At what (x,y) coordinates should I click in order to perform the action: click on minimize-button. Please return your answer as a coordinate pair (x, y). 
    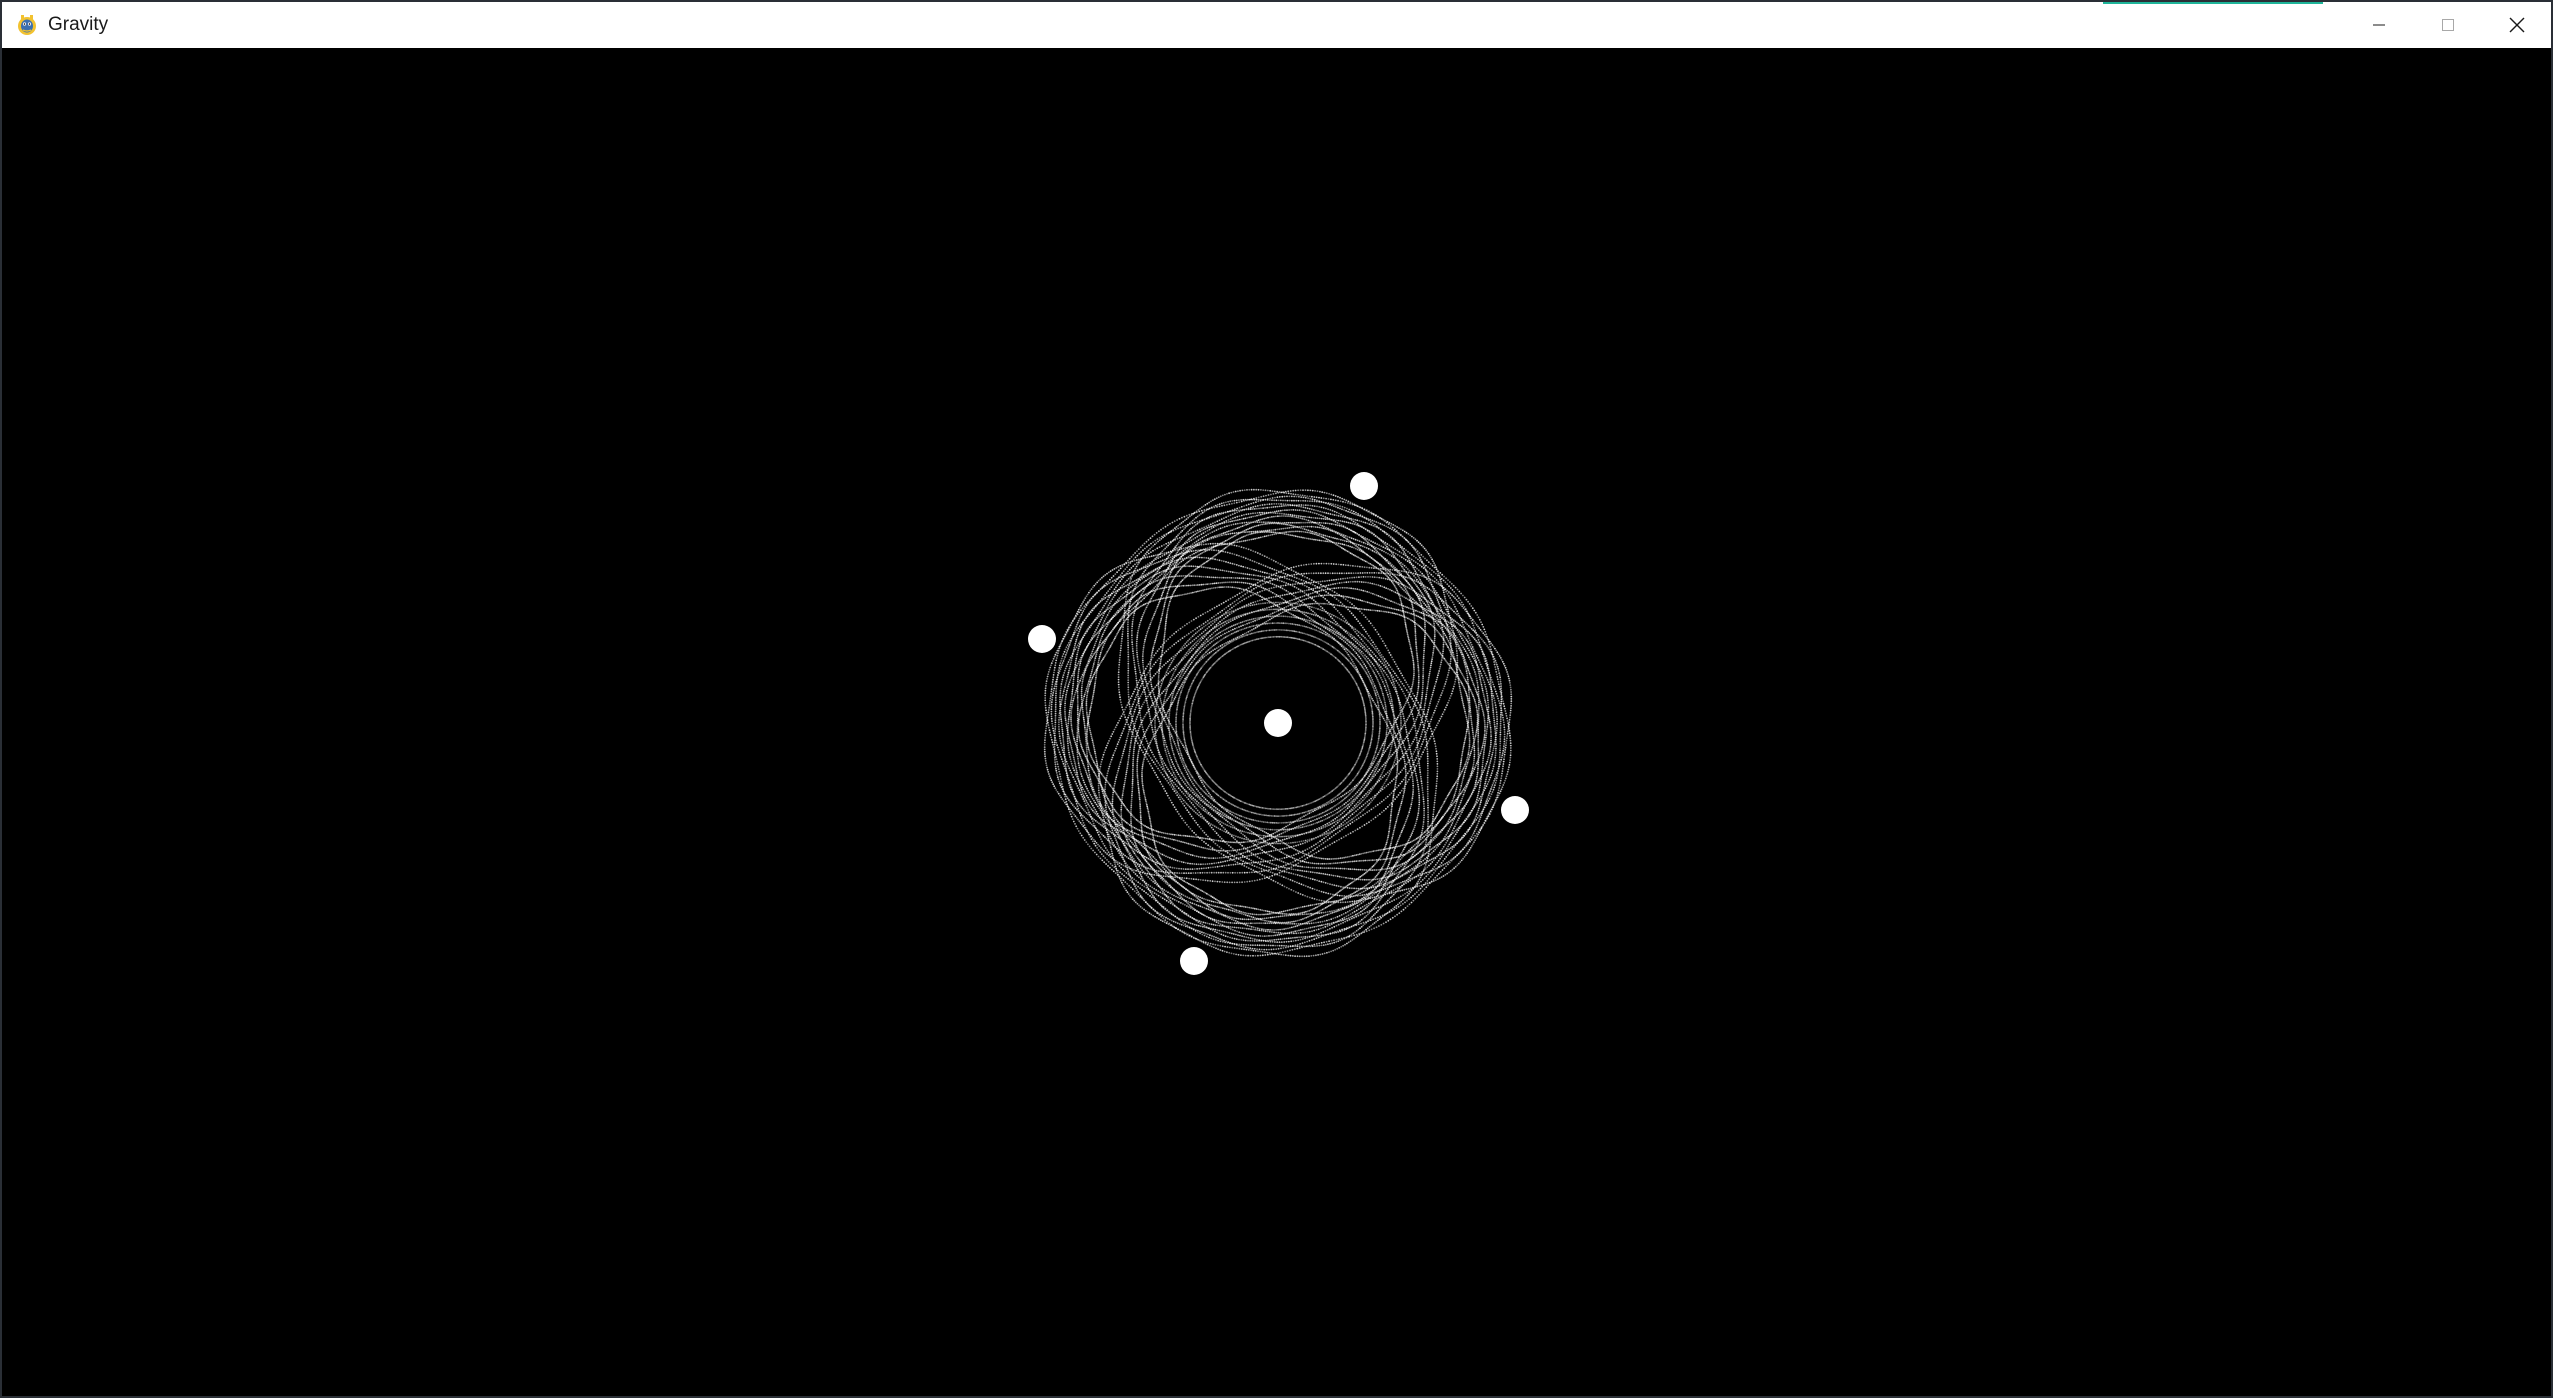
    Looking at the image, I should click on (2378, 25).